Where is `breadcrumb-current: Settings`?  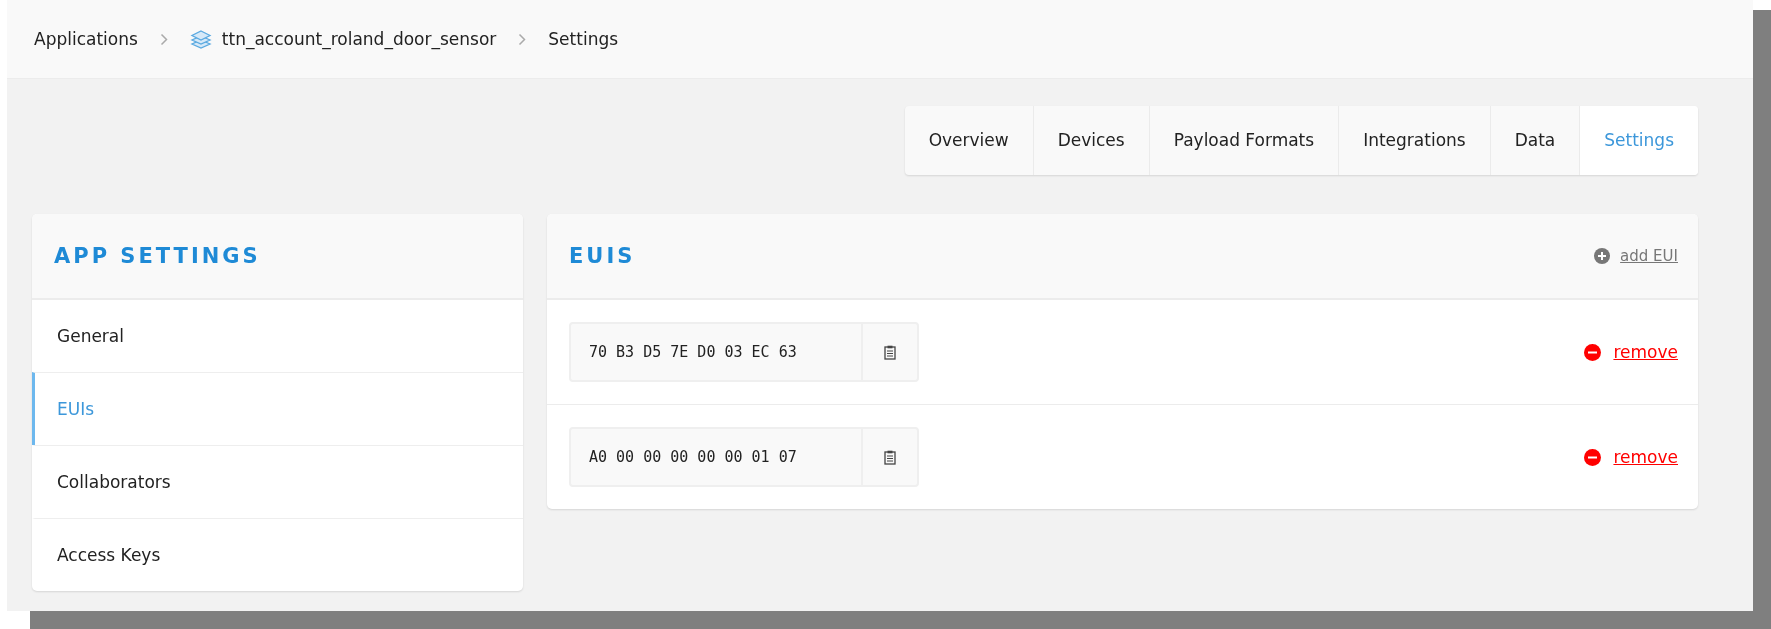
breadcrumb-current: Settings is located at coordinates (583, 39).